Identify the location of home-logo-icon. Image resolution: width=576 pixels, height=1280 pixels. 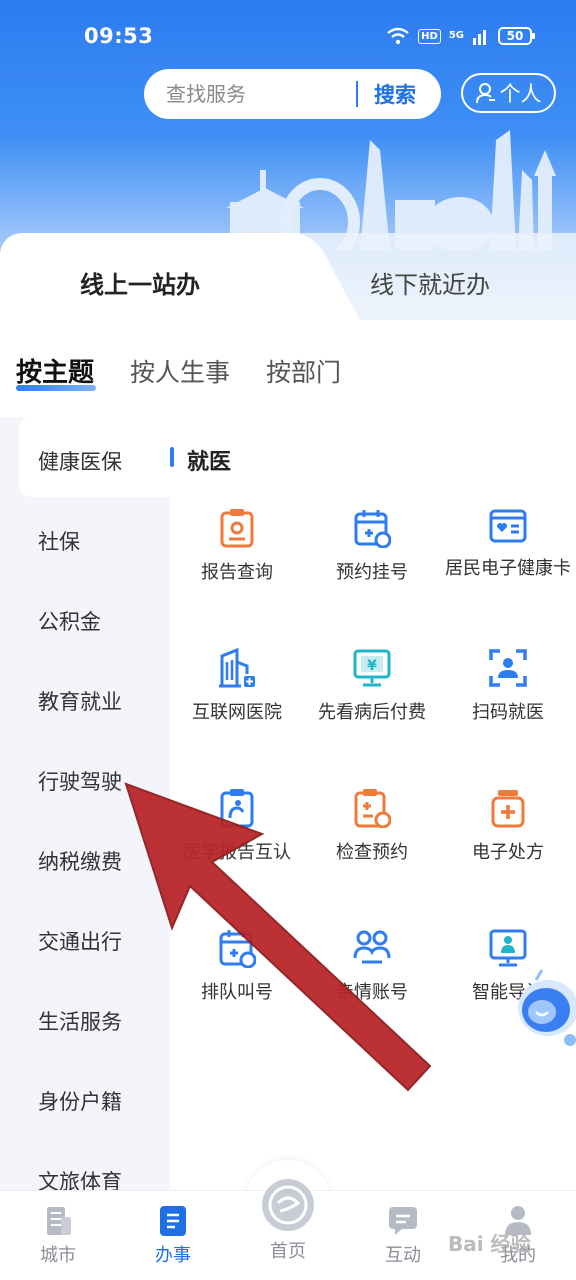
(288, 1205).